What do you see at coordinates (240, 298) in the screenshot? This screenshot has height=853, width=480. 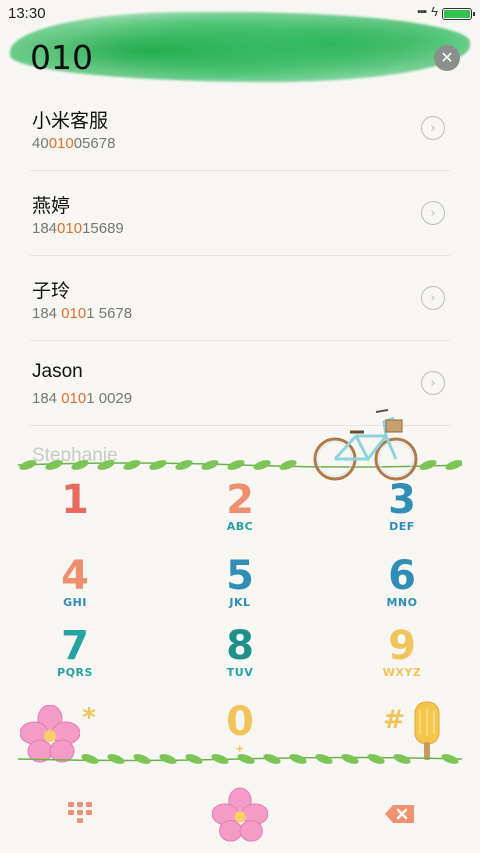 I see `result-row: 子玲 184 0101 5678 ›` at bounding box center [240, 298].